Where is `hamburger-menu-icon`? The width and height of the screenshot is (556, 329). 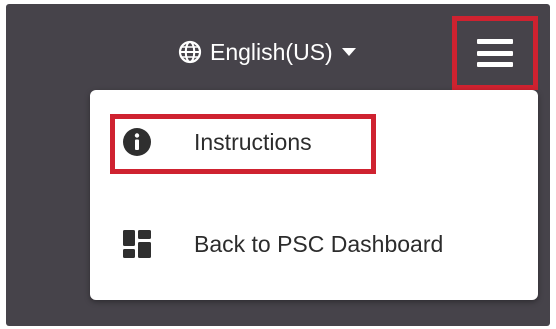
hamburger-menu-icon is located at coordinates (495, 53).